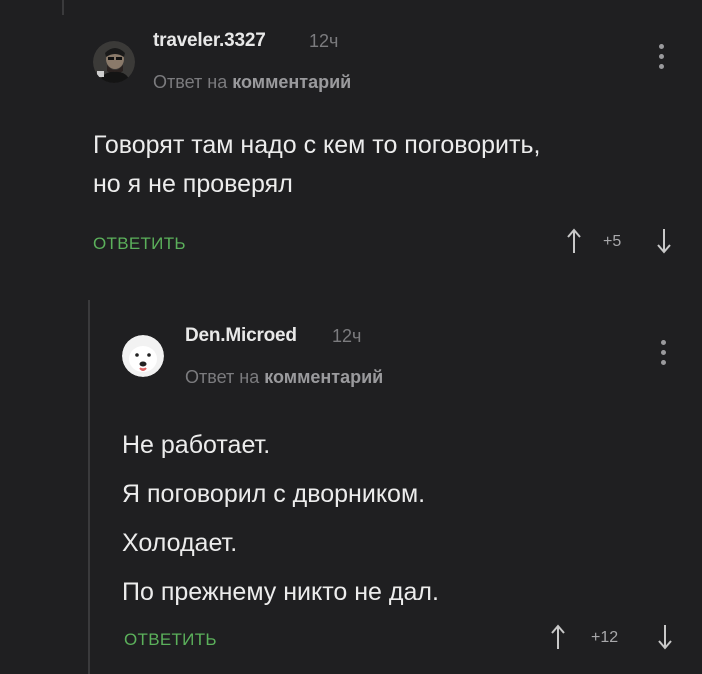 This screenshot has height=674, width=702. Describe the element at coordinates (63, 7) in the screenshot. I see `thread-line` at that location.